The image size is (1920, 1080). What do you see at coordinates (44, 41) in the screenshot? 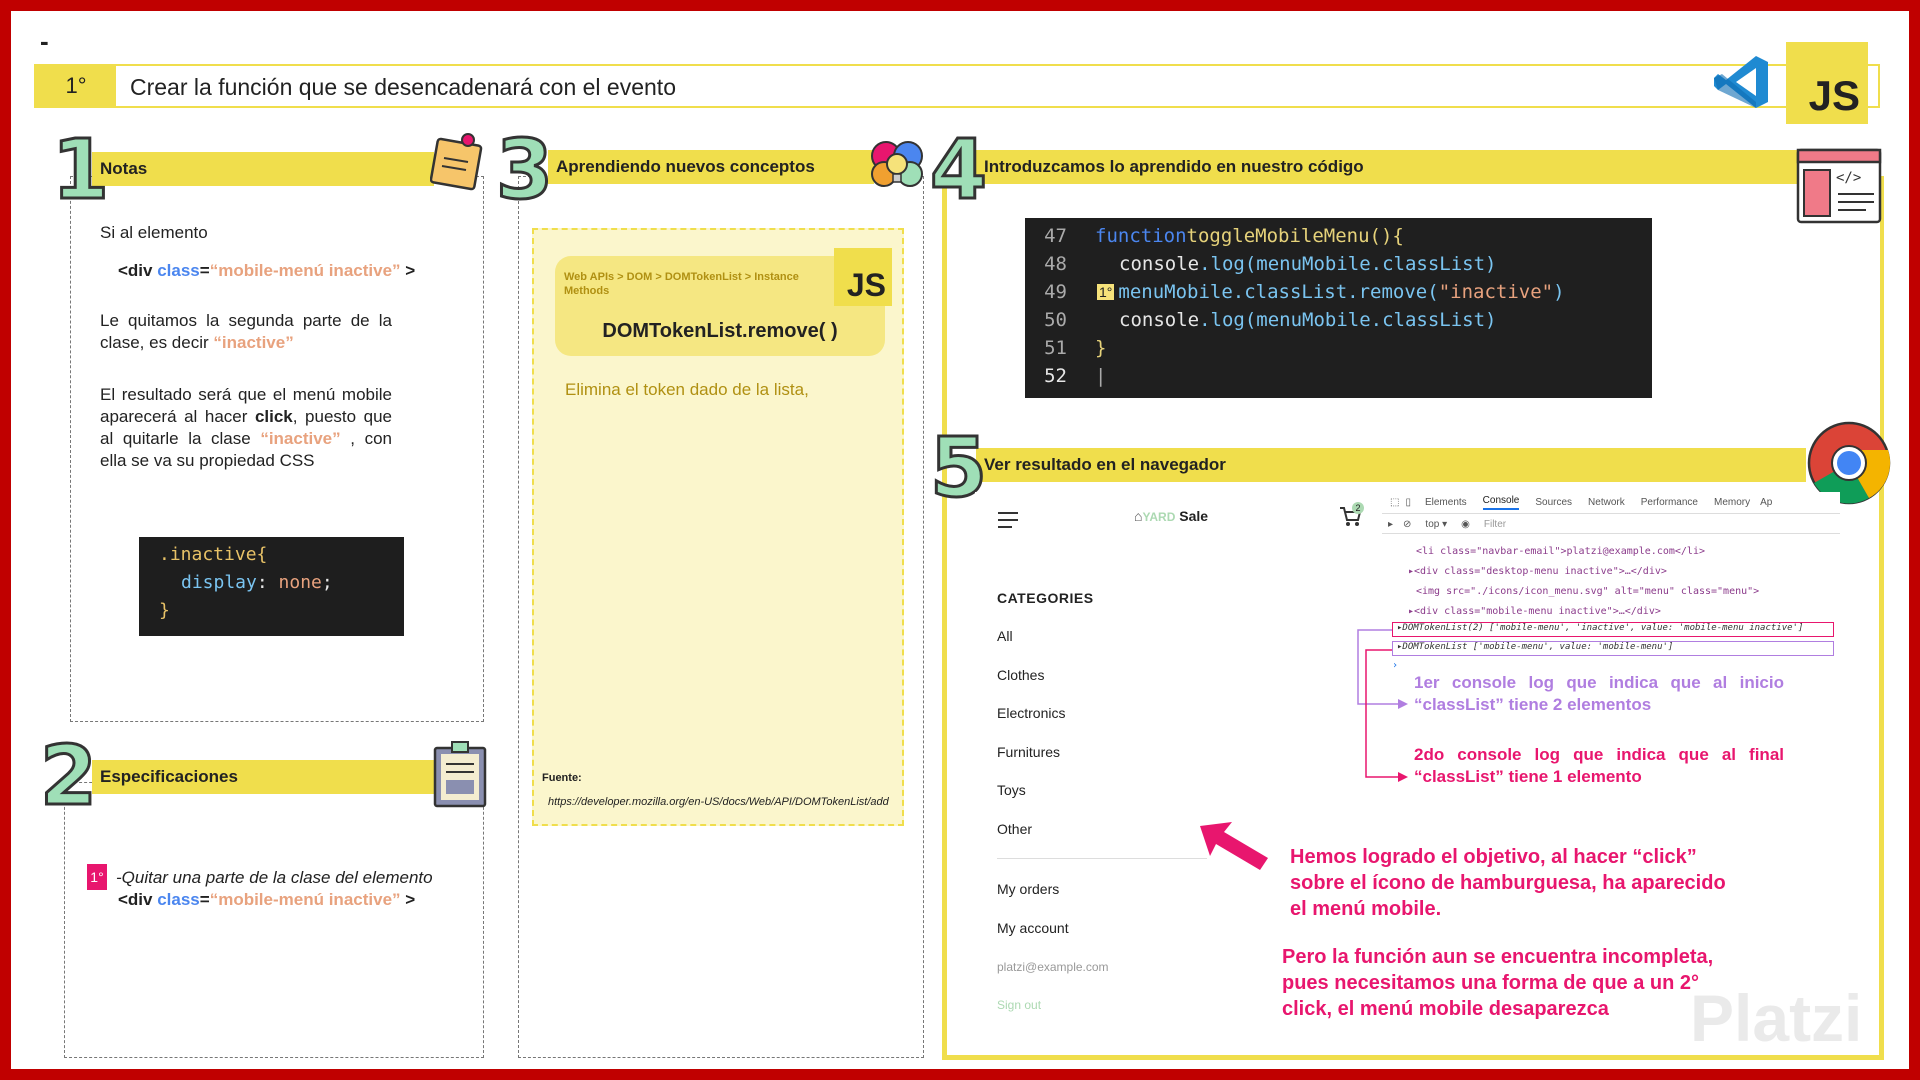
I see `header-dash: -` at bounding box center [44, 41].